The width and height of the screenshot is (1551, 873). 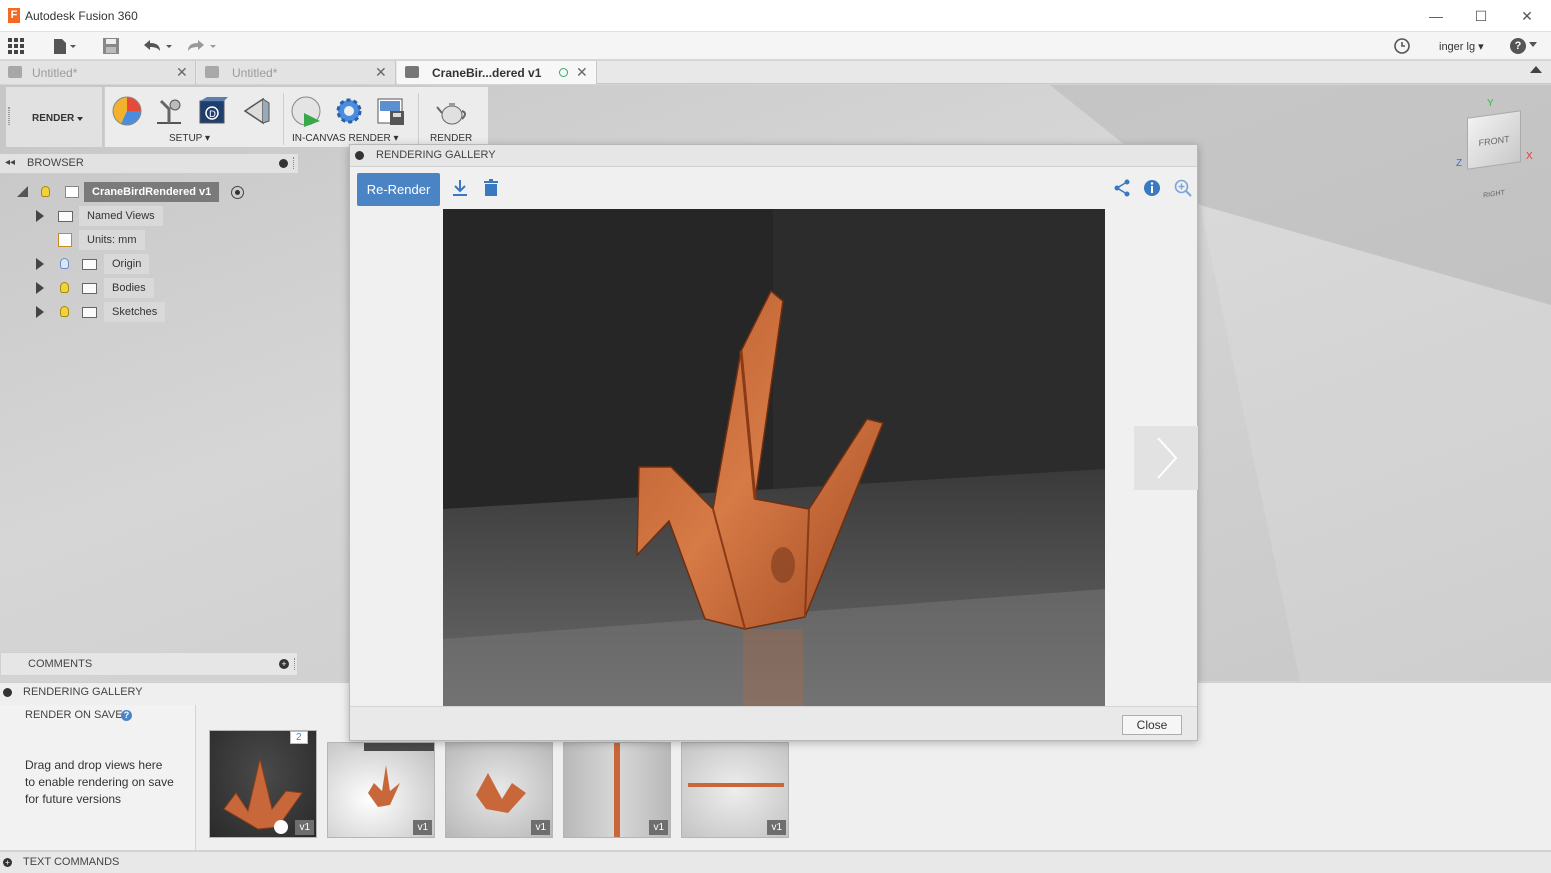 What do you see at coordinates (349, 111) in the screenshot?
I see `render-settings-gear-icon` at bounding box center [349, 111].